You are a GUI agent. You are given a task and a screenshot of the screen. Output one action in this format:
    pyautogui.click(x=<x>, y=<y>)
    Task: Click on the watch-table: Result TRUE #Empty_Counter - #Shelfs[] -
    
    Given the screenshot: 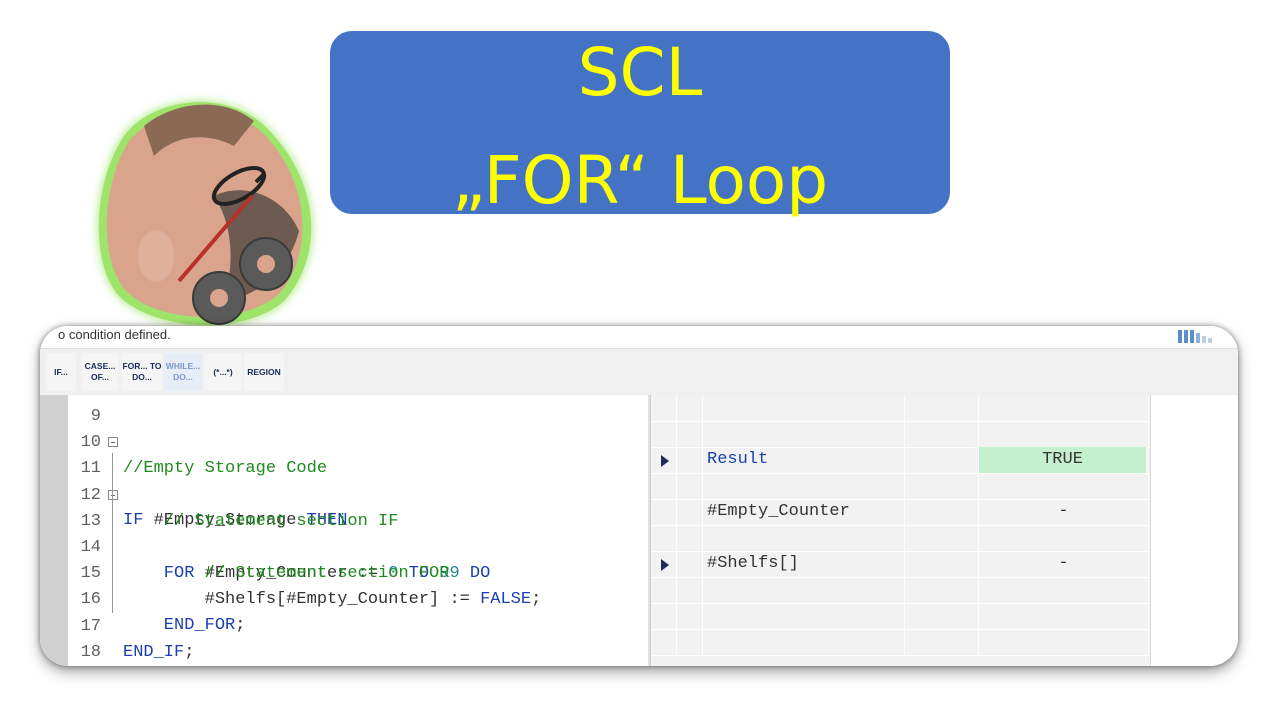 What is the action you would take?
    pyautogui.click(x=900, y=530)
    